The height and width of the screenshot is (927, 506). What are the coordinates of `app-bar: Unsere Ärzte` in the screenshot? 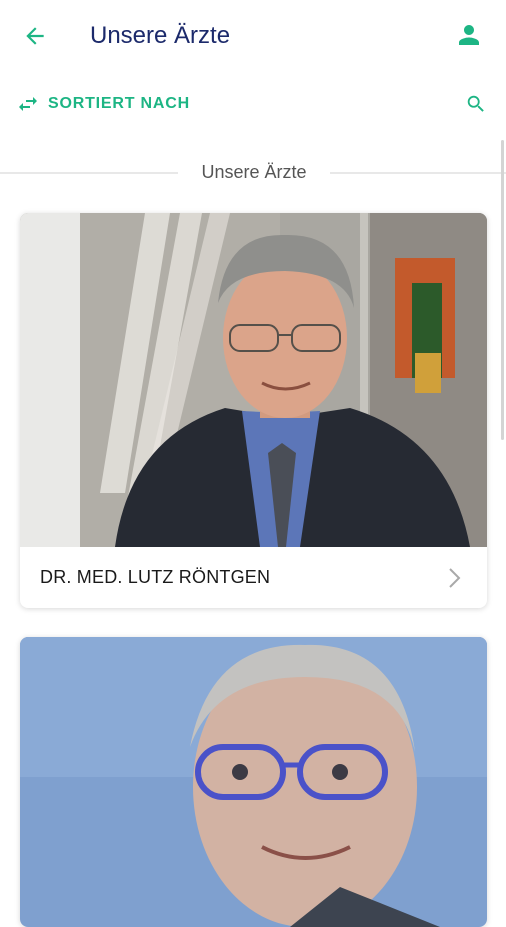 It's located at (253, 36).